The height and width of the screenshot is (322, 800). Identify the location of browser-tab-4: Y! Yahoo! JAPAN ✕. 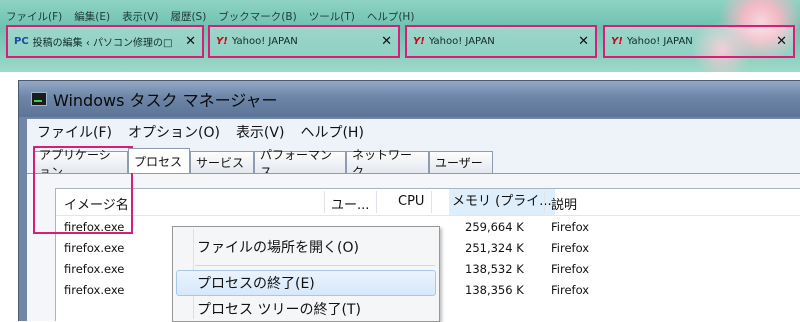
(699, 41).